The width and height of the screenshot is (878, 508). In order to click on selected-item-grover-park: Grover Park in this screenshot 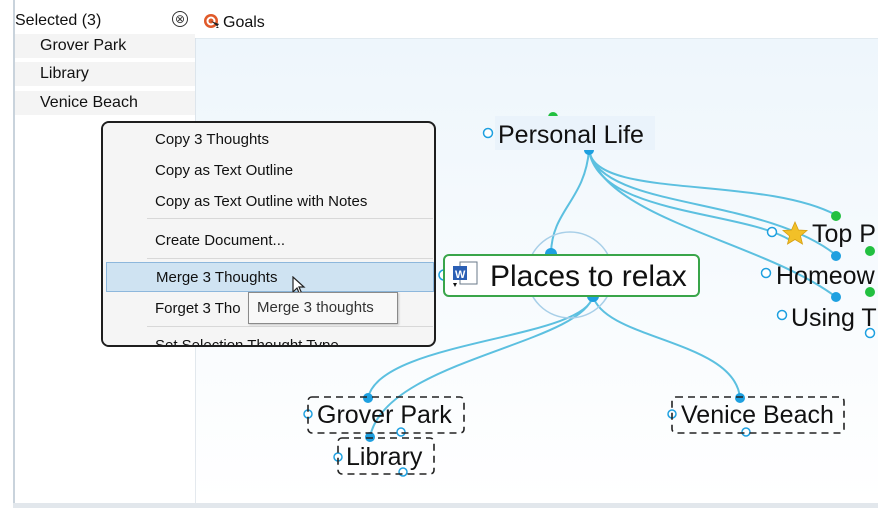, I will do `click(105, 46)`.